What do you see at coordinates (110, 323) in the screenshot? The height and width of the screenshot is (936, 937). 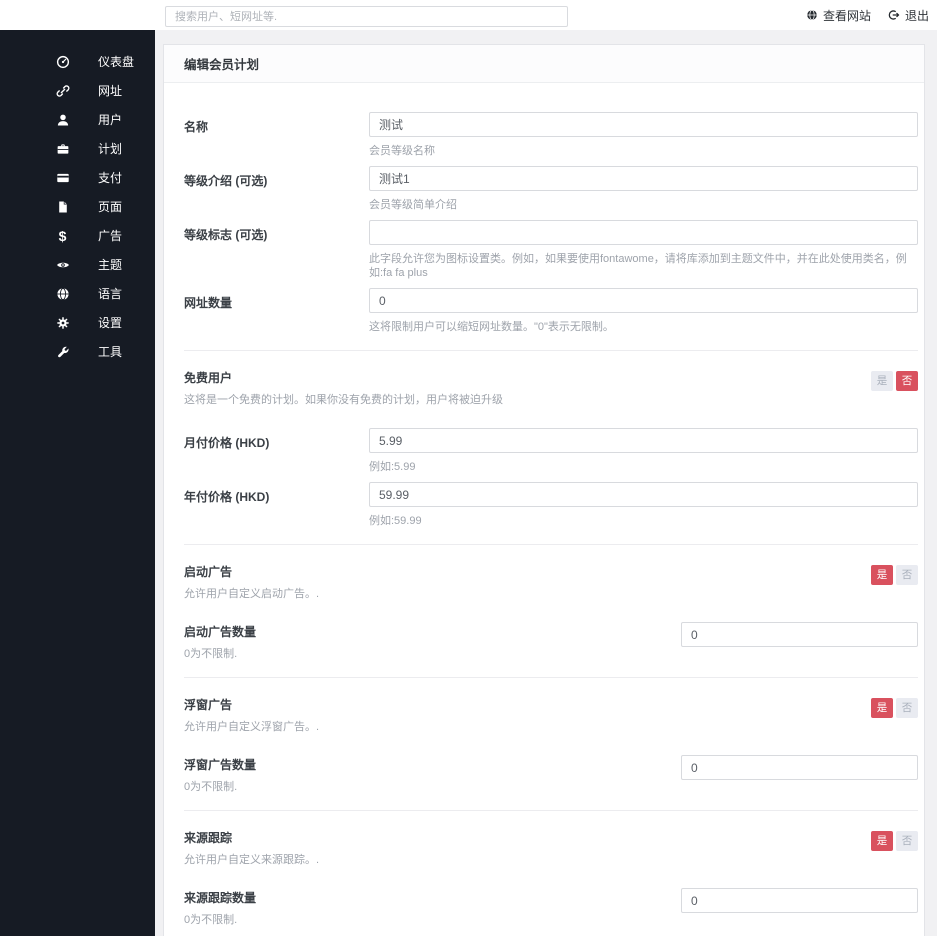 I see `sidebar-item-label: 设置` at bounding box center [110, 323].